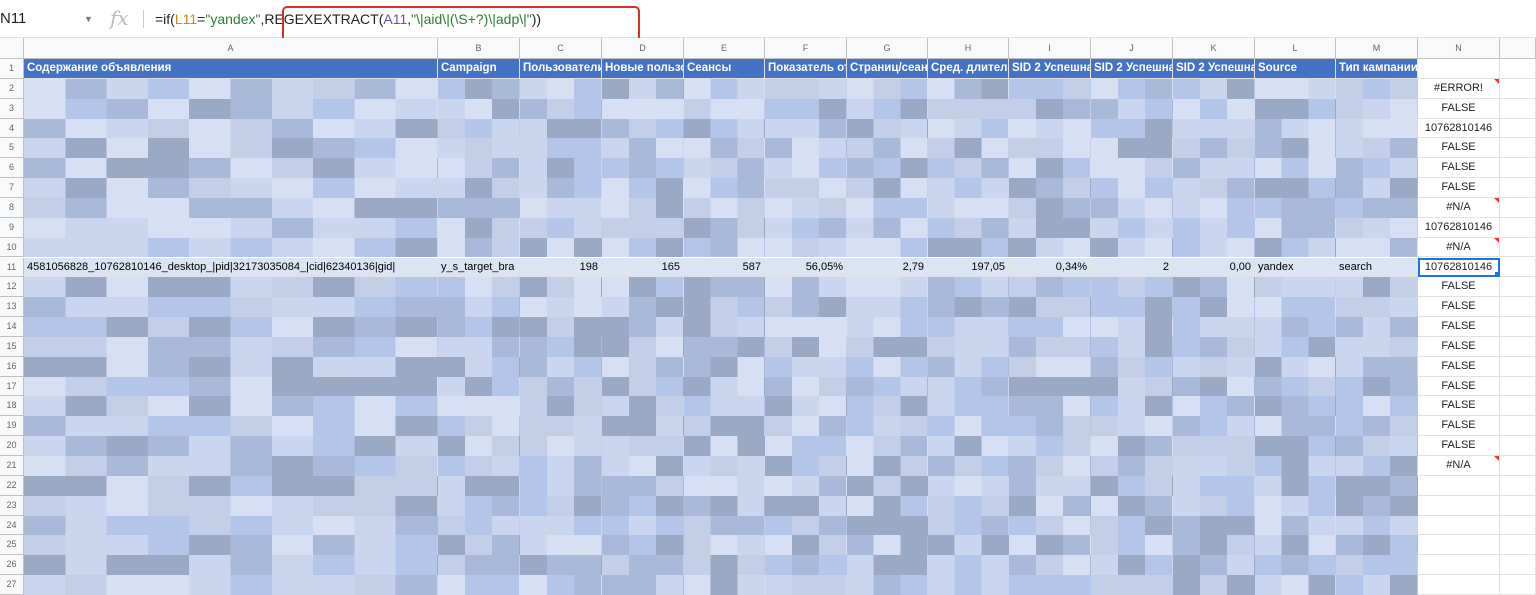  Describe the element at coordinates (1459, 69) in the screenshot. I see `header-cell` at that location.